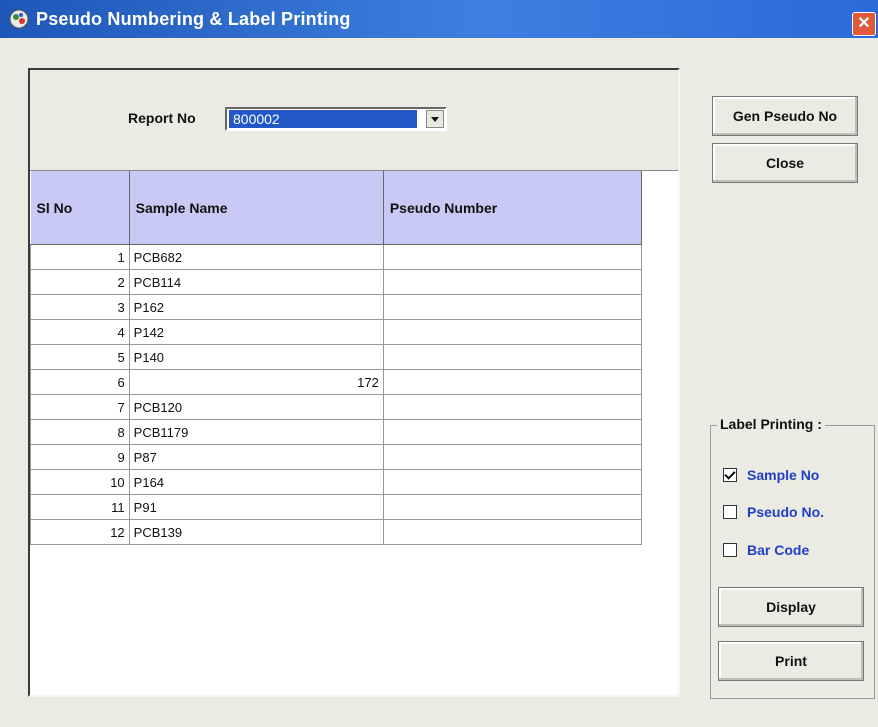 The image size is (878, 727). Describe the element at coordinates (256, 307) in the screenshot. I see `sample-name-cell: P162` at that location.